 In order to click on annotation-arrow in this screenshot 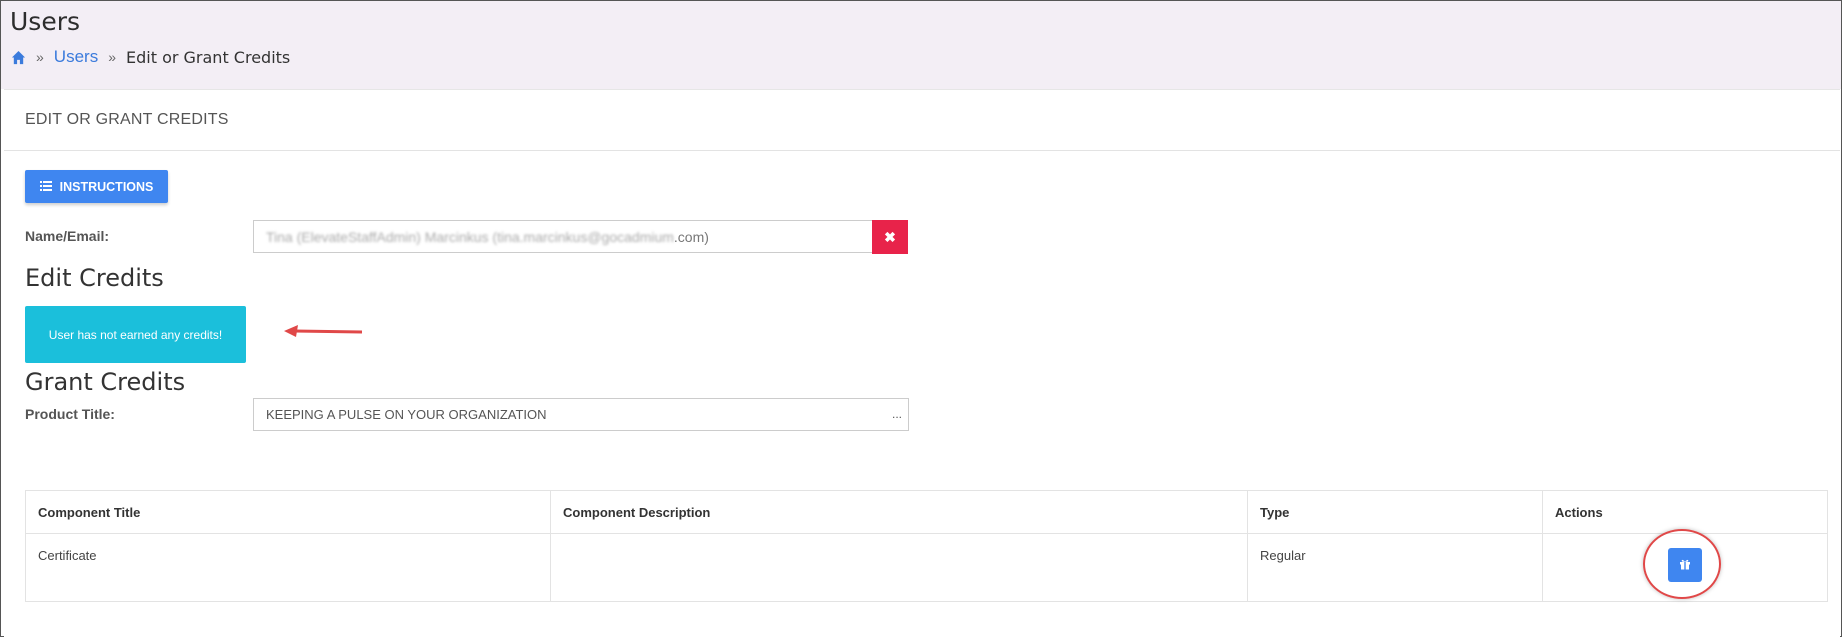, I will do `click(323, 331)`.